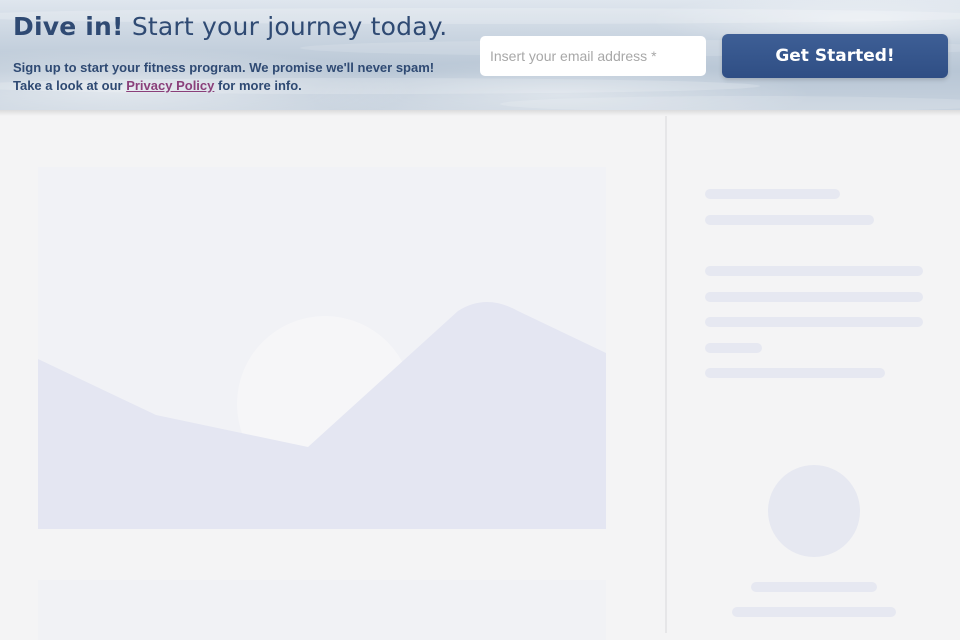 This screenshot has width=960, height=640. I want to click on headline-text: Start your journey today., so click(289, 26).